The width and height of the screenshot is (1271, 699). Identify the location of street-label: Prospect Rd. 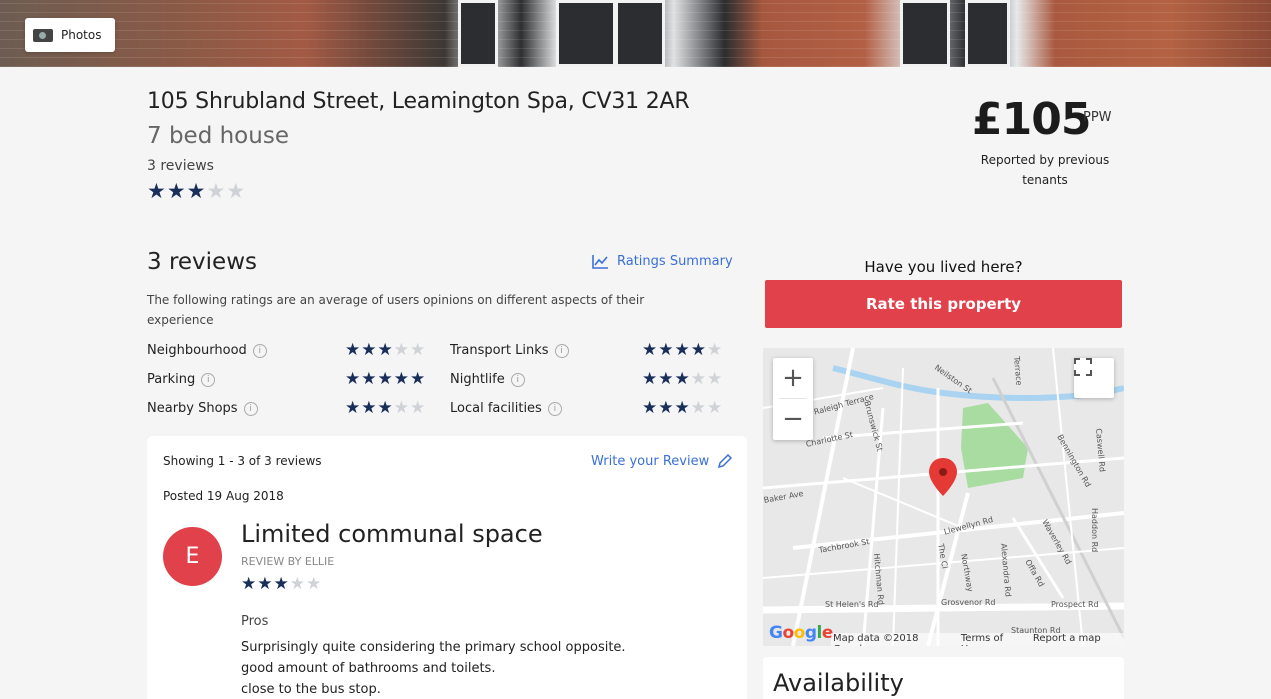
(1075, 604).